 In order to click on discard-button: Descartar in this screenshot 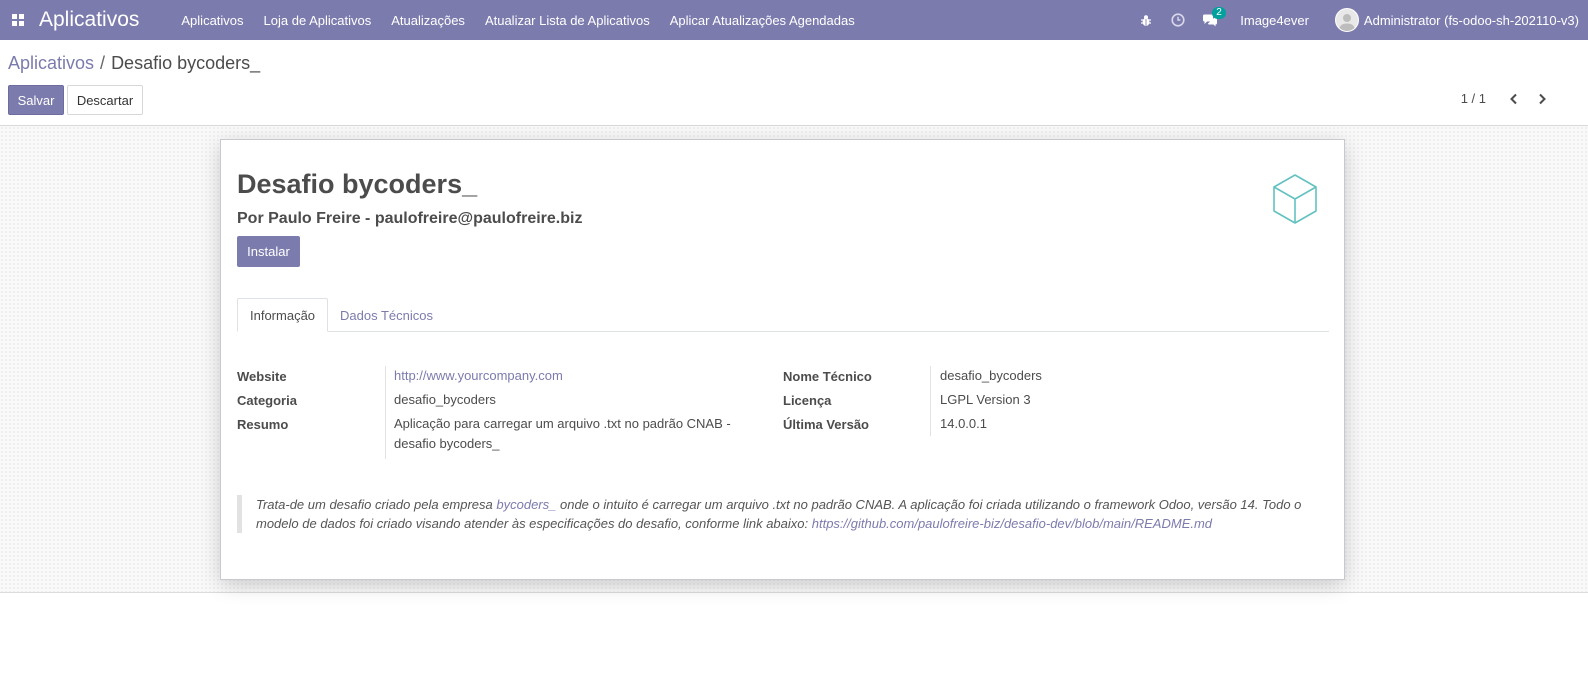, I will do `click(105, 100)`.